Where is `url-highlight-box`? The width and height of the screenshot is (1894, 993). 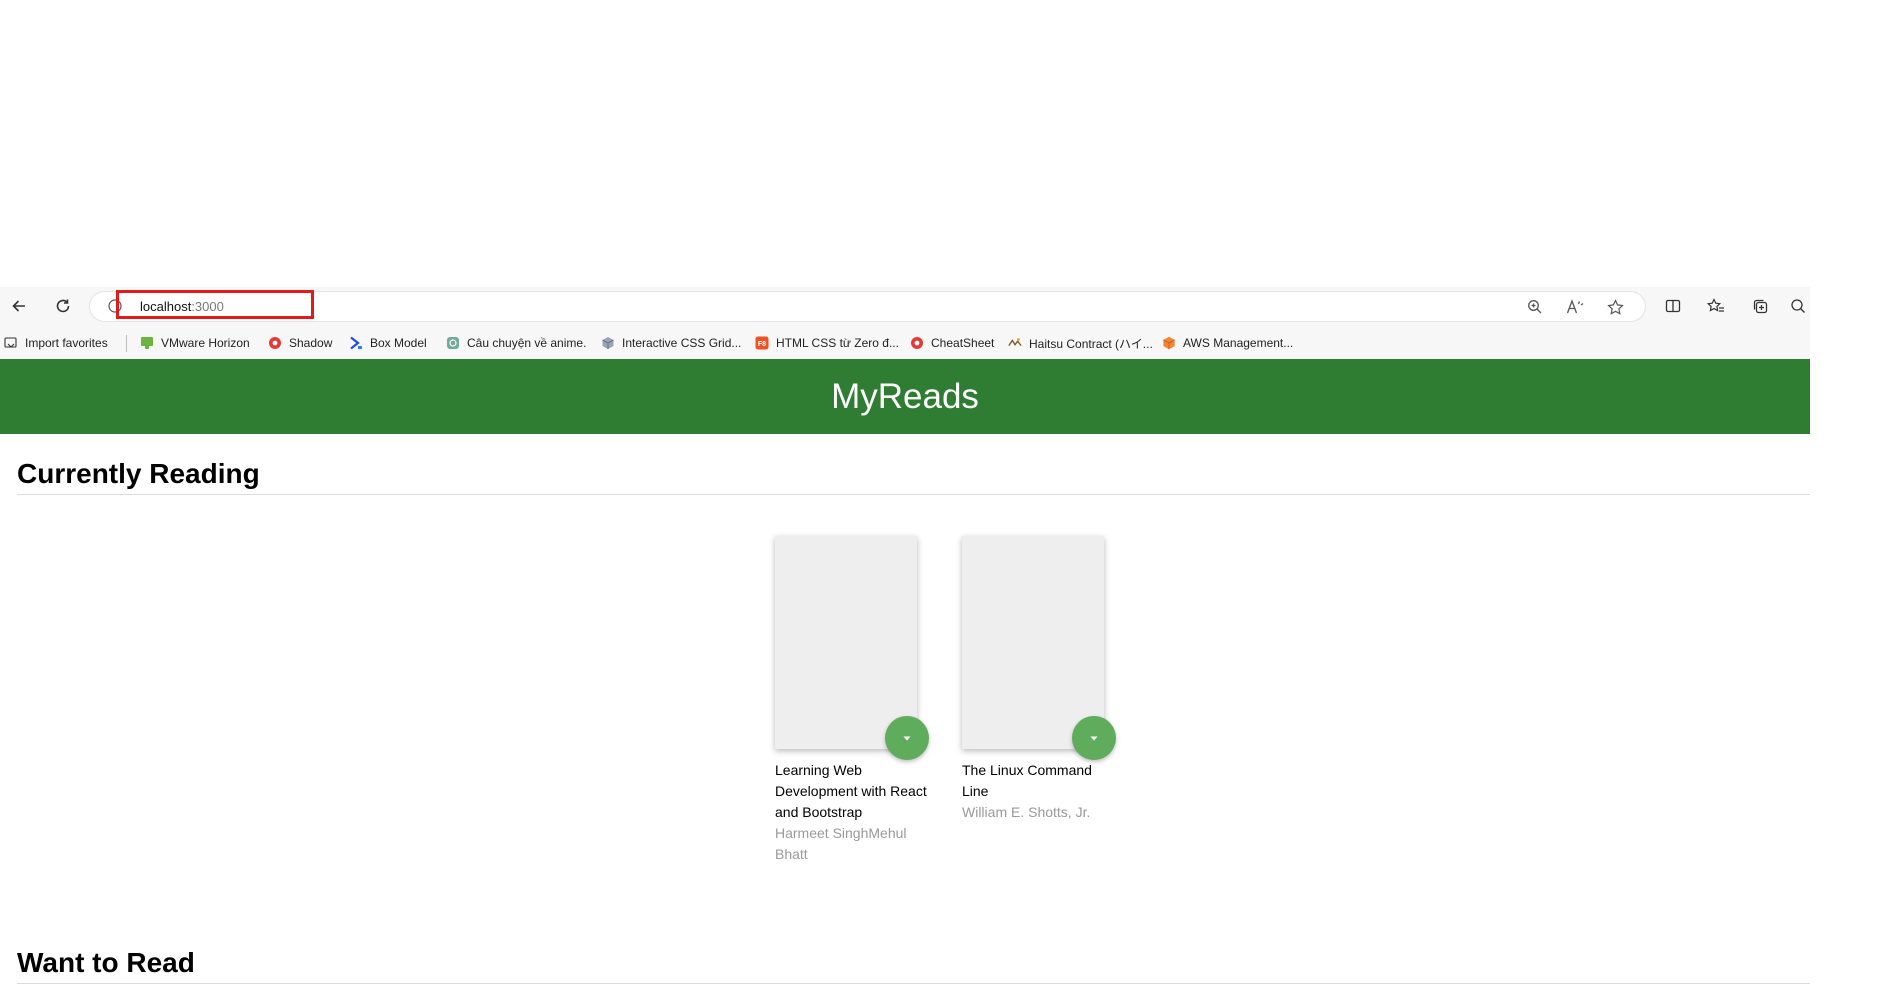
url-highlight-box is located at coordinates (215, 304).